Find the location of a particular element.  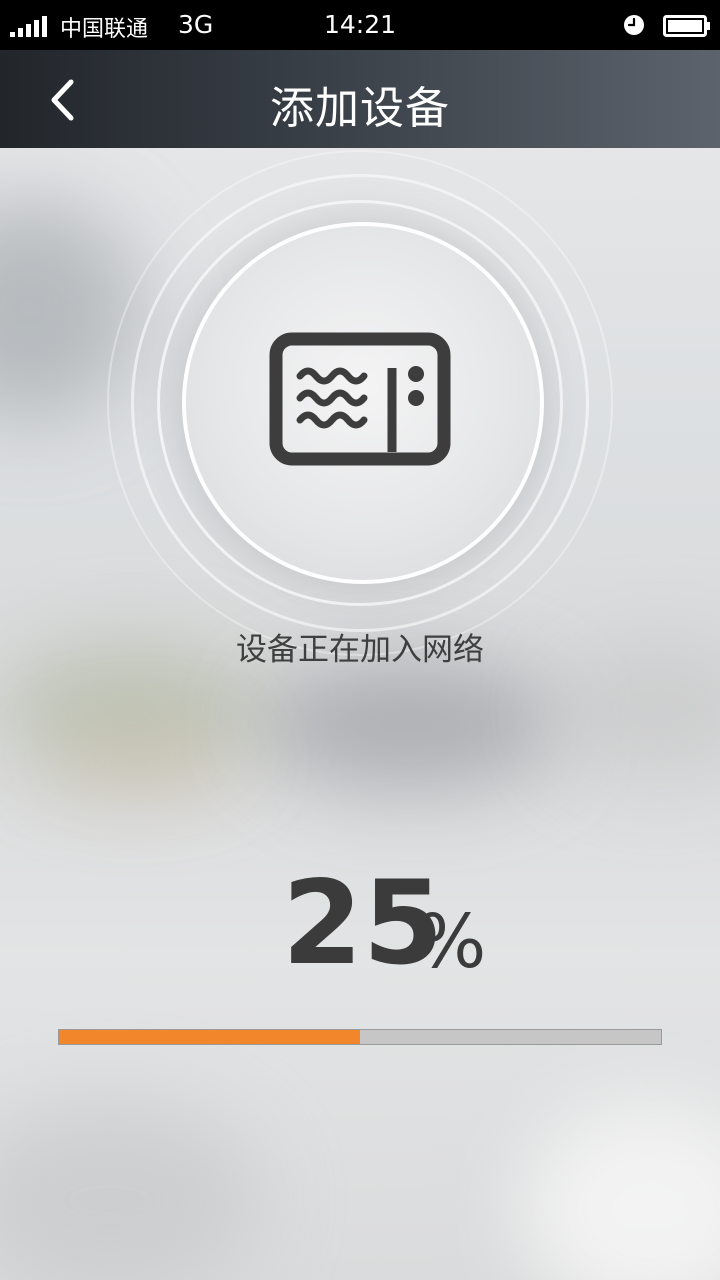

progress-bar is located at coordinates (360, 1037).